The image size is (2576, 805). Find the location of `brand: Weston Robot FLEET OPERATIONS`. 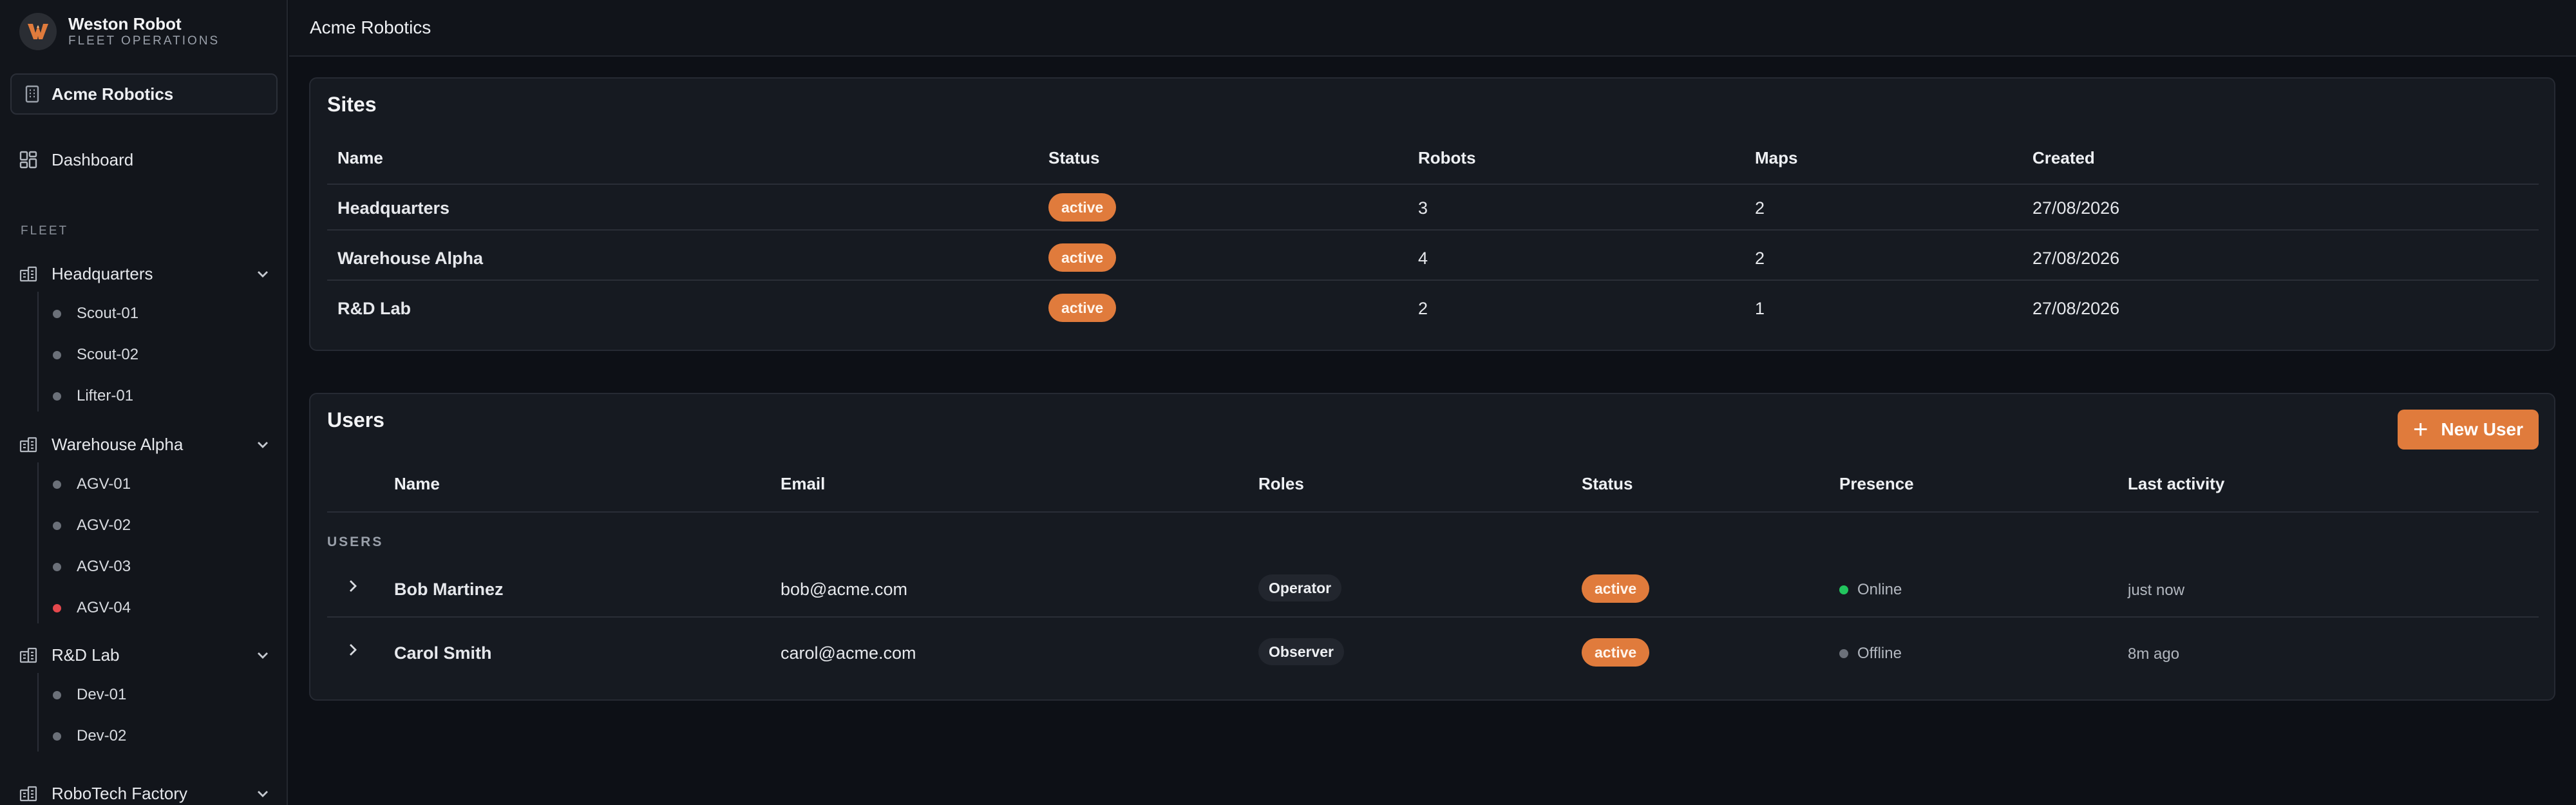

brand: Weston Robot FLEET OPERATIONS is located at coordinates (120, 32).